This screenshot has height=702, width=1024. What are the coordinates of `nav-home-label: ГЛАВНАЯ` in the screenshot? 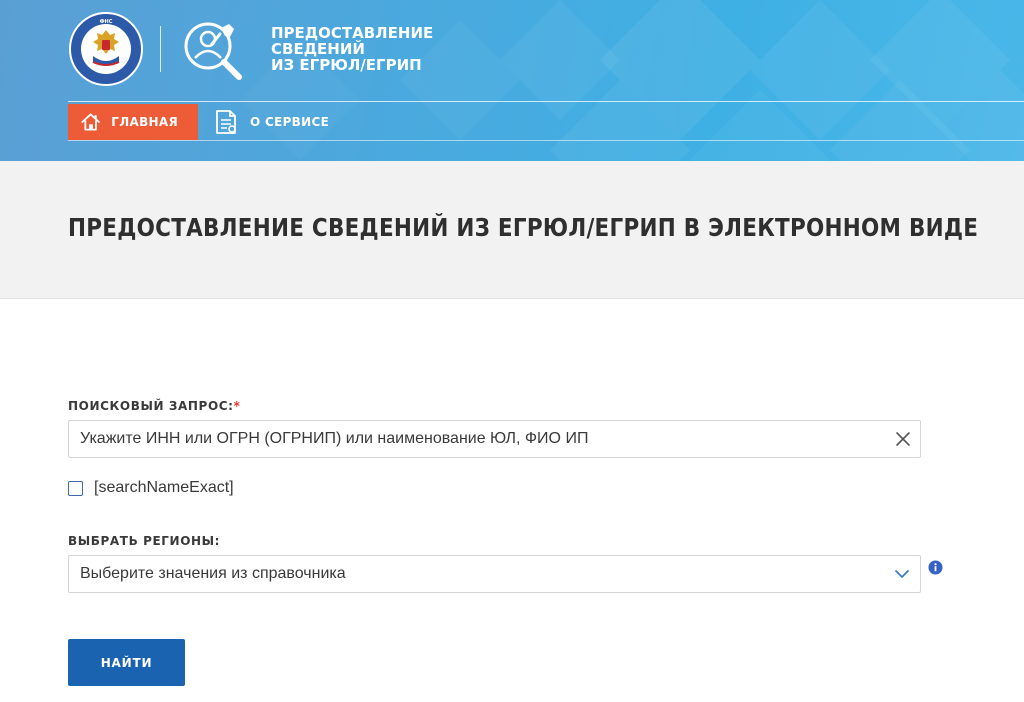 It's located at (144, 122).